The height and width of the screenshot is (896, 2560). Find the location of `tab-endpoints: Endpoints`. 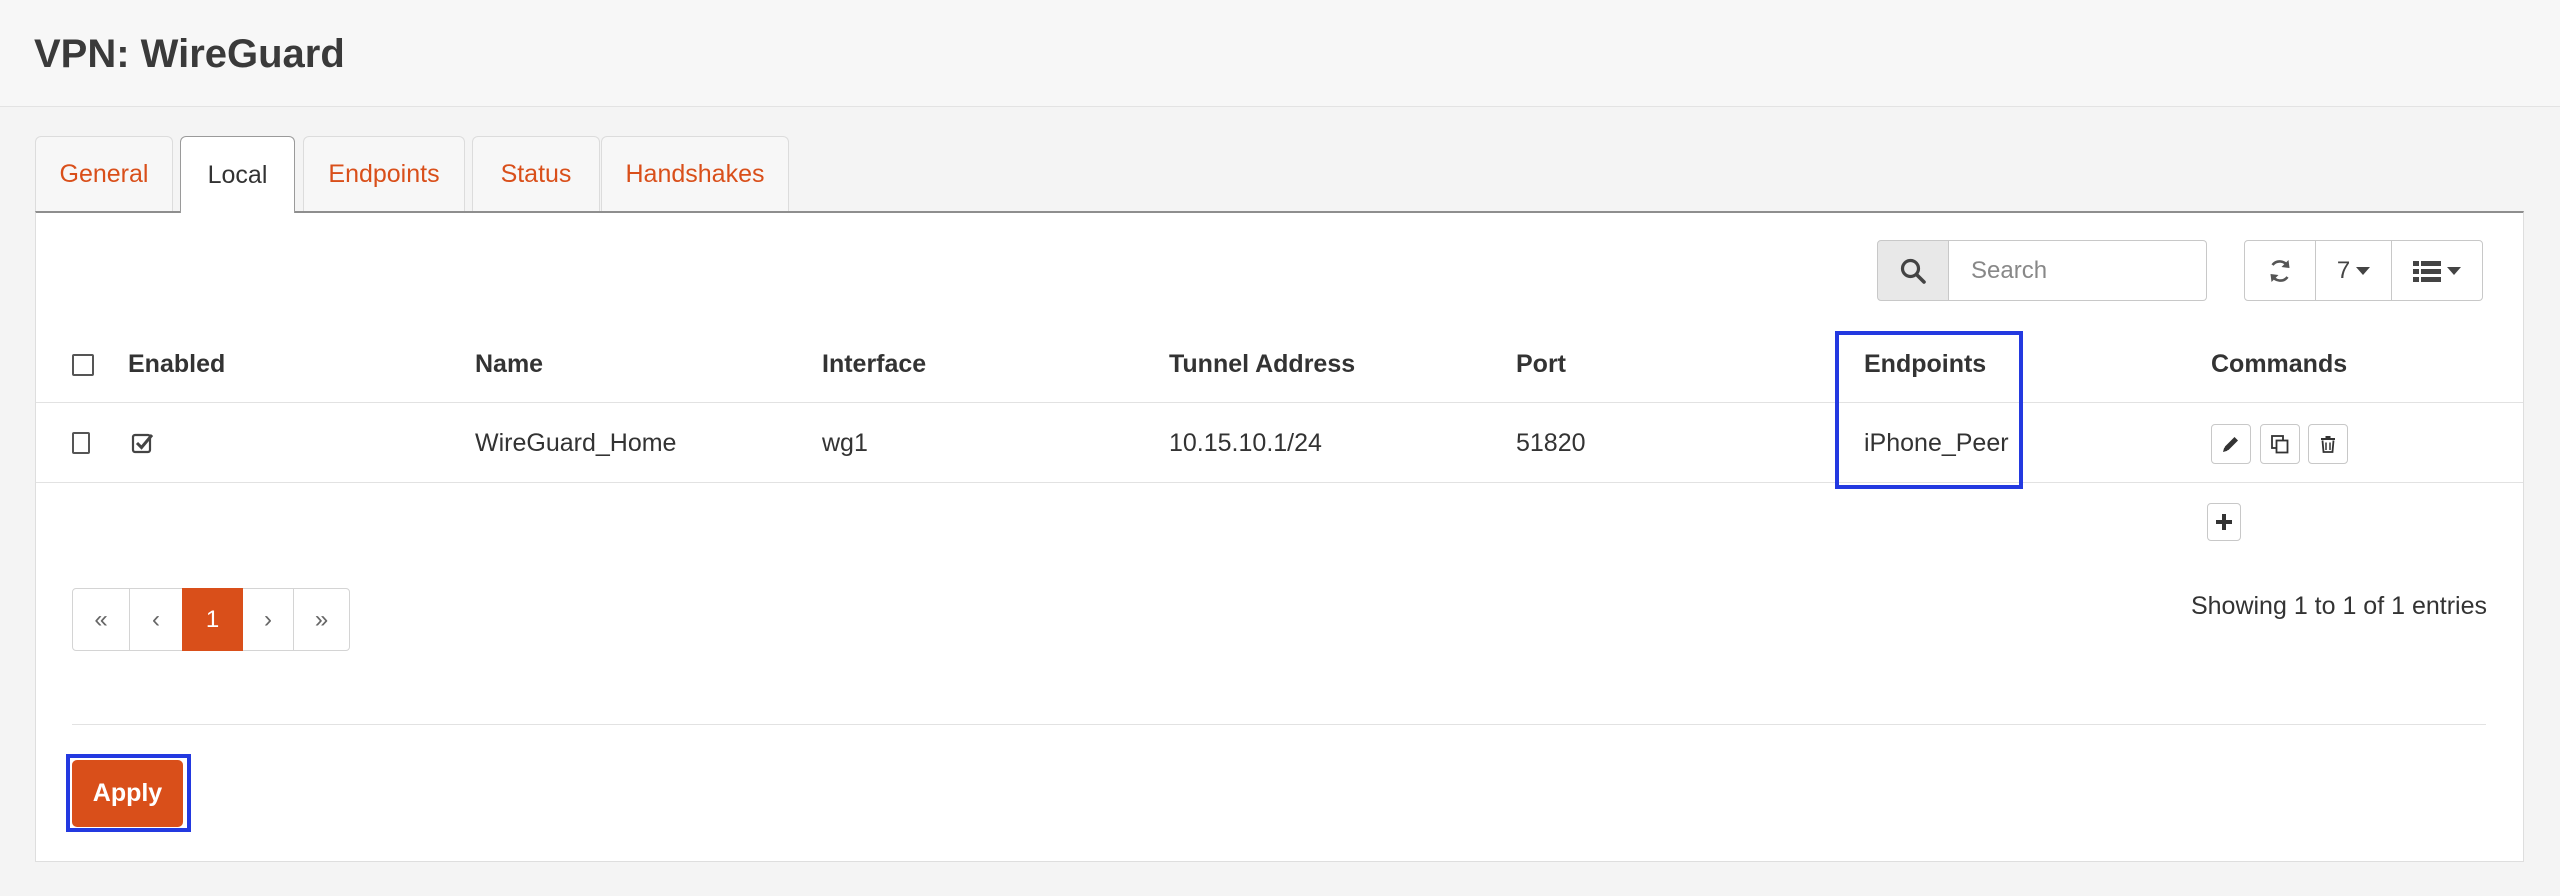

tab-endpoints: Endpoints is located at coordinates (384, 174).